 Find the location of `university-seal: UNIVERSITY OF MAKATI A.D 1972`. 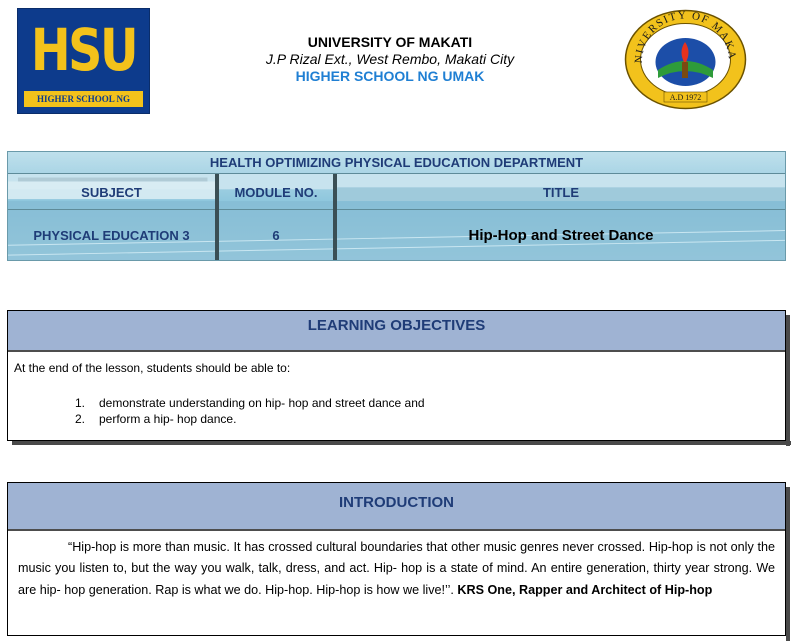

university-seal: UNIVERSITY OF MAKATI A.D 1972 is located at coordinates (684, 59).